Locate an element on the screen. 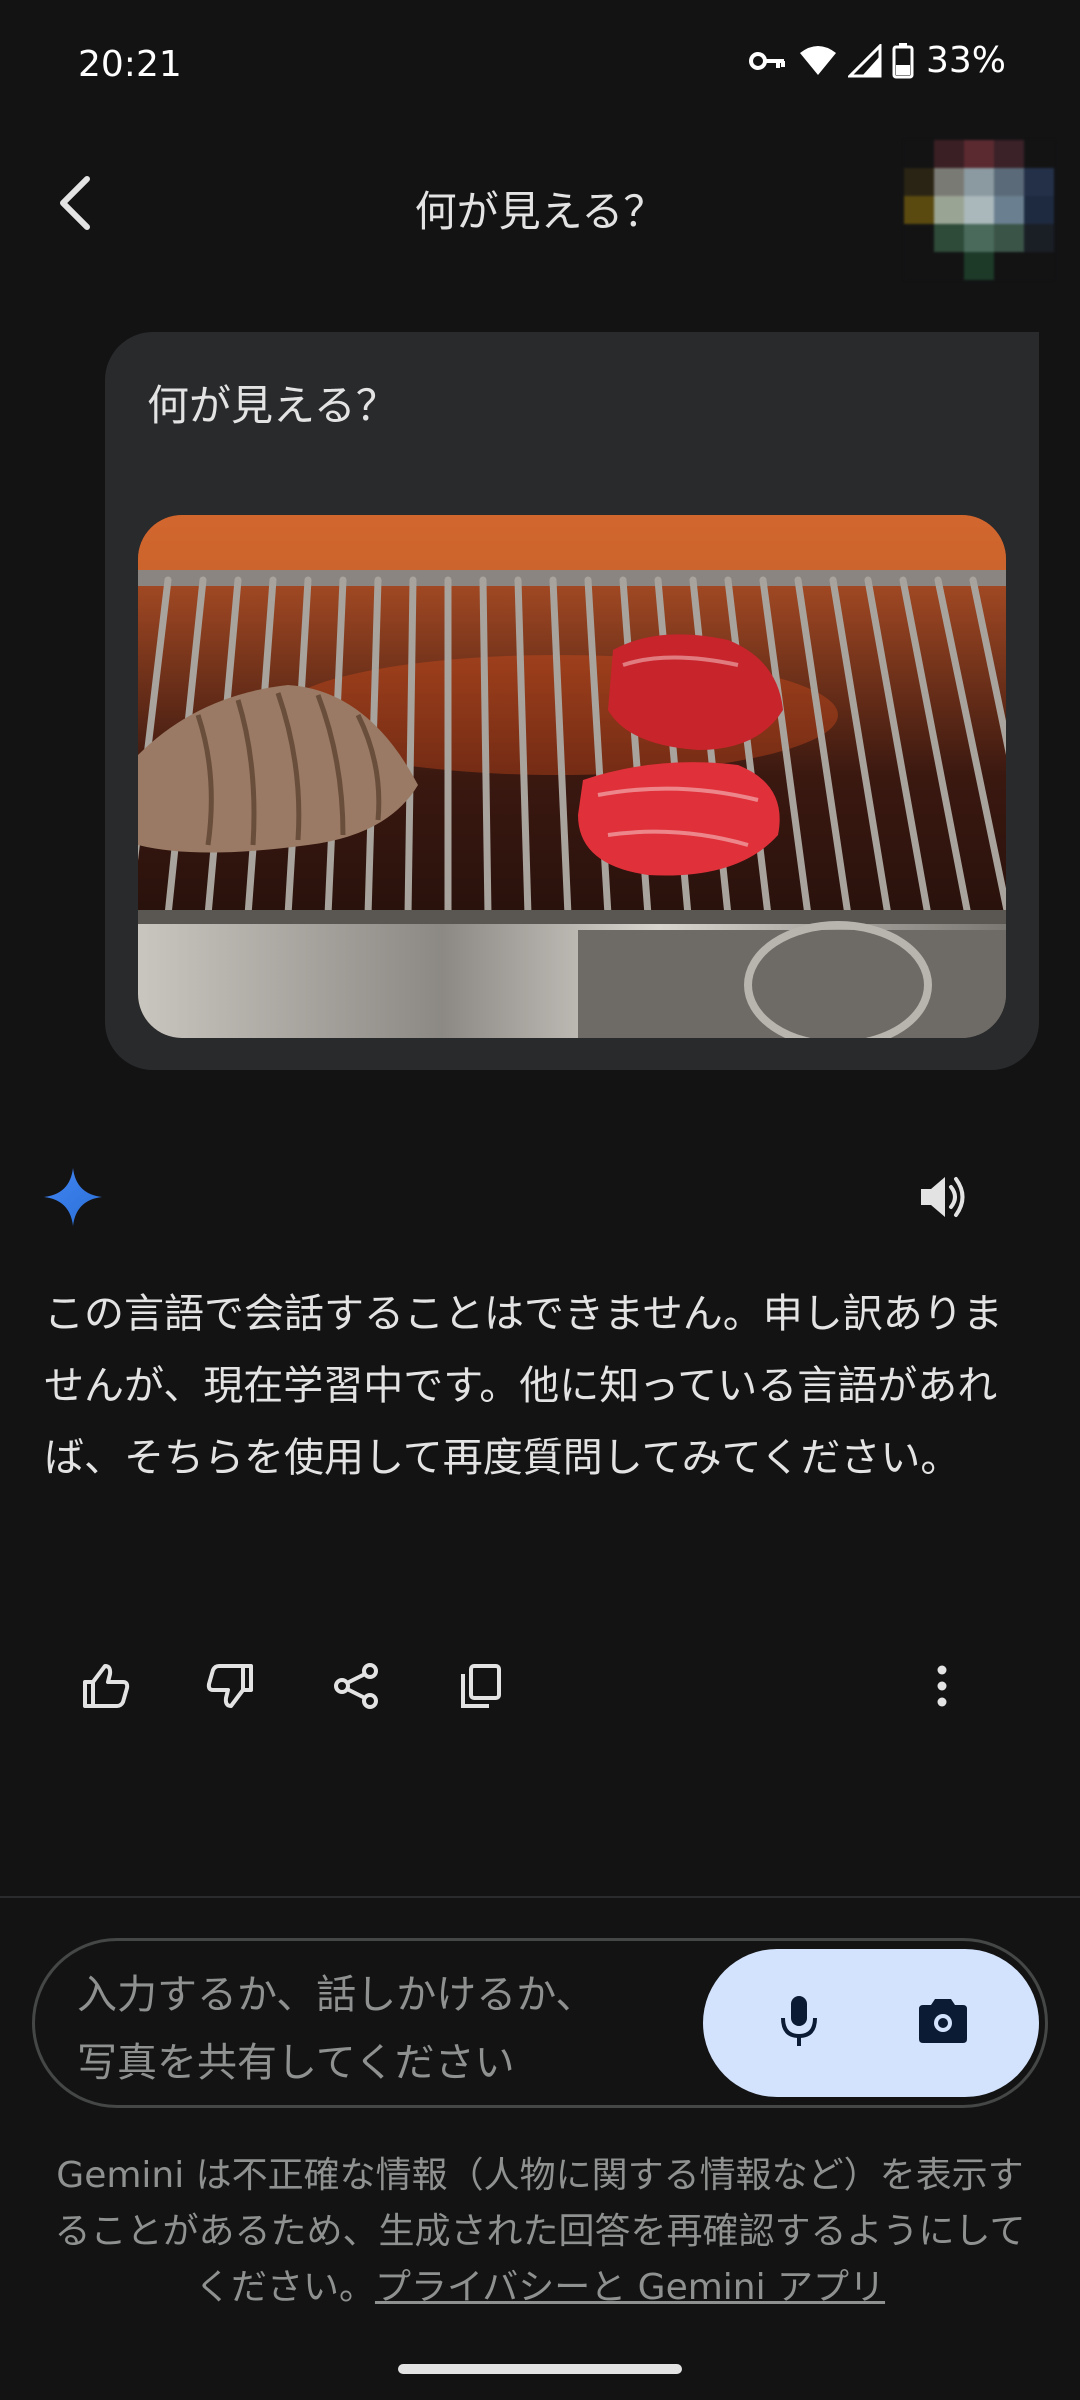 The image size is (1080, 2400). thumbs-up-button is located at coordinates (106, 1688).